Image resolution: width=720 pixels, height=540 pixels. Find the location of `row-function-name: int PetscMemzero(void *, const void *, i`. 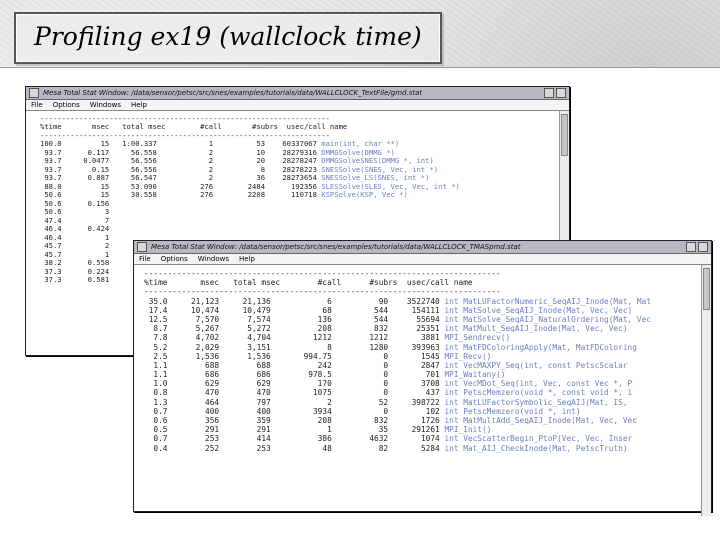

row-function-name: int PetscMemzero(void *, const void *, i is located at coordinates (538, 393).